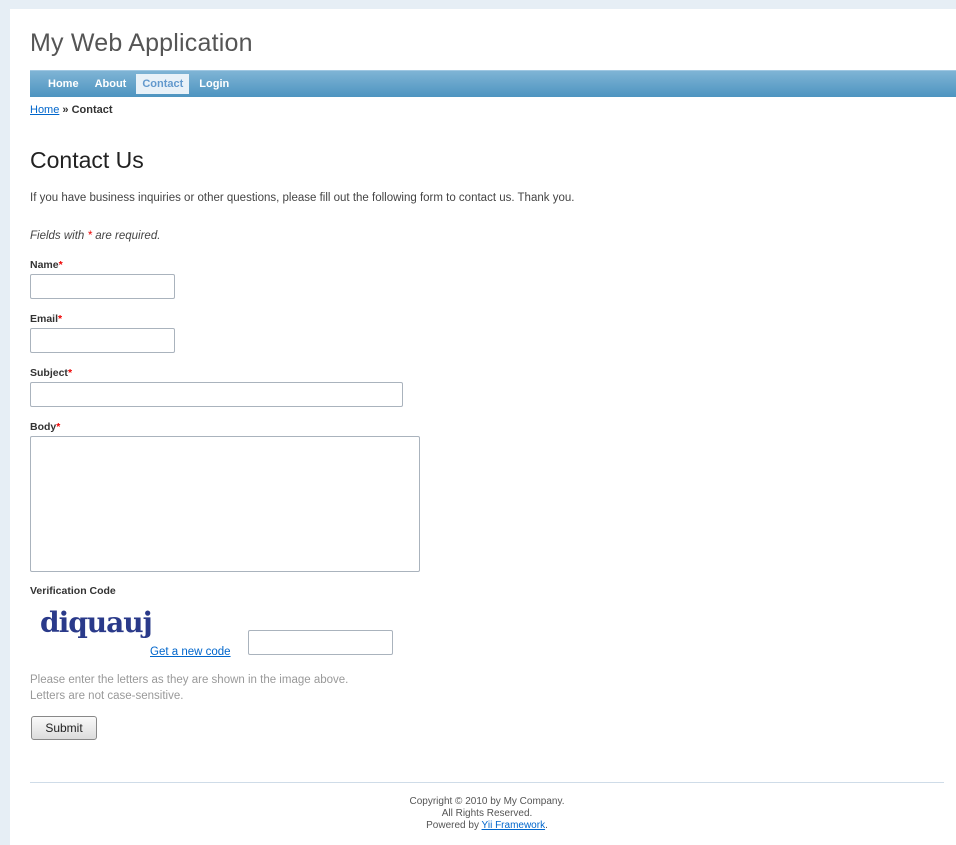 This screenshot has width=956, height=845. Describe the element at coordinates (478, 4) in the screenshot. I see `window-top-border` at that location.